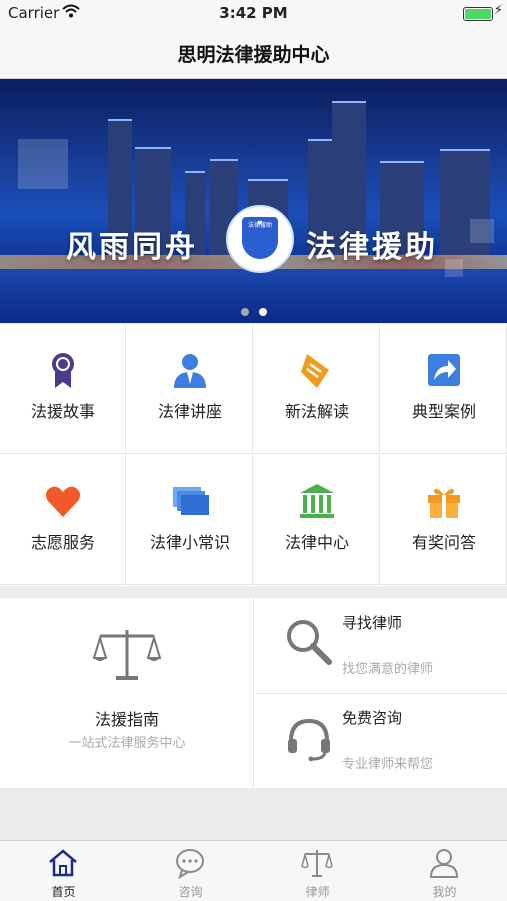 The width and height of the screenshot is (507, 901). What do you see at coordinates (381, 646) in the screenshot?
I see `find-lawyer-card: 寻找律师 找您满意的律师` at bounding box center [381, 646].